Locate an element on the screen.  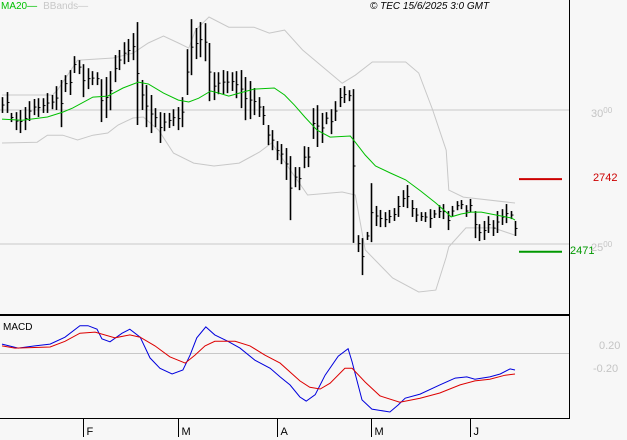
legend-bbands: BBands— is located at coordinates (66, 6).